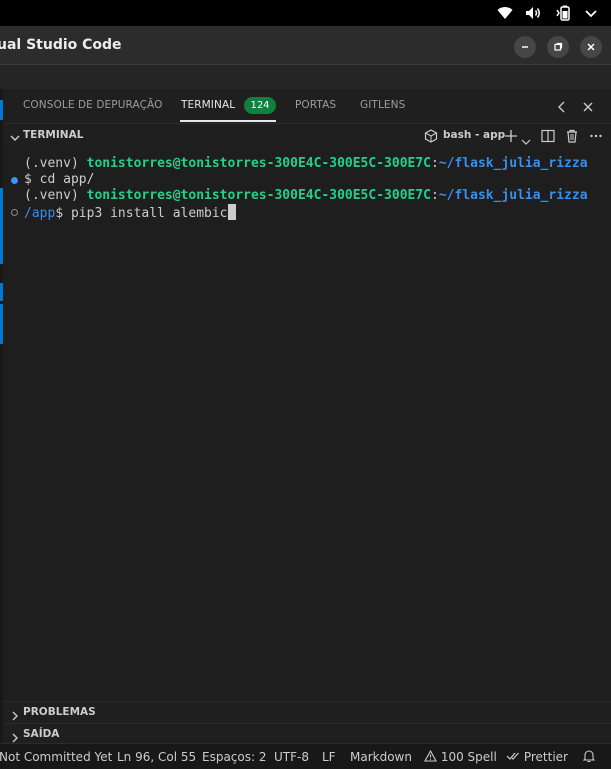 The width and height of the screenshot is (611, 769). Describe the element at coordinates (305, 77) in the screenshot. I see `editor-tab-strip` at that location.